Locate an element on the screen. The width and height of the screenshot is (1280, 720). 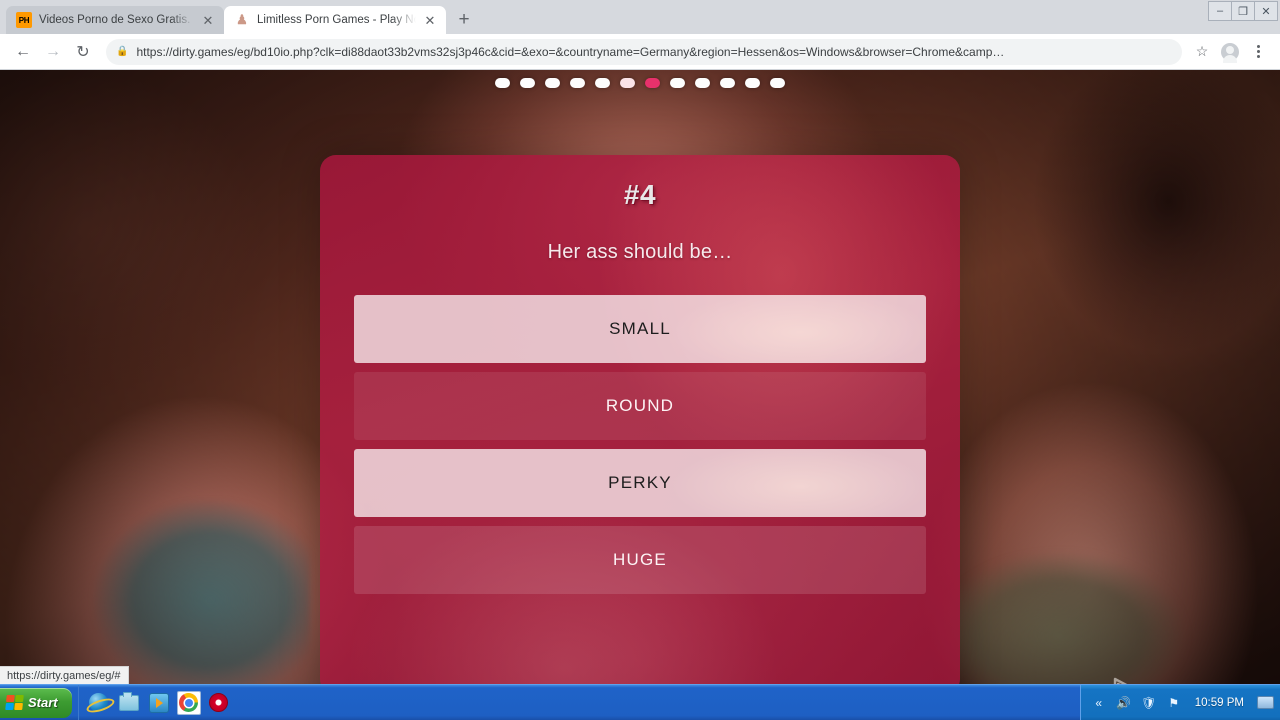
answer-option-huge: HUGE is located at coordinates (640, 560).